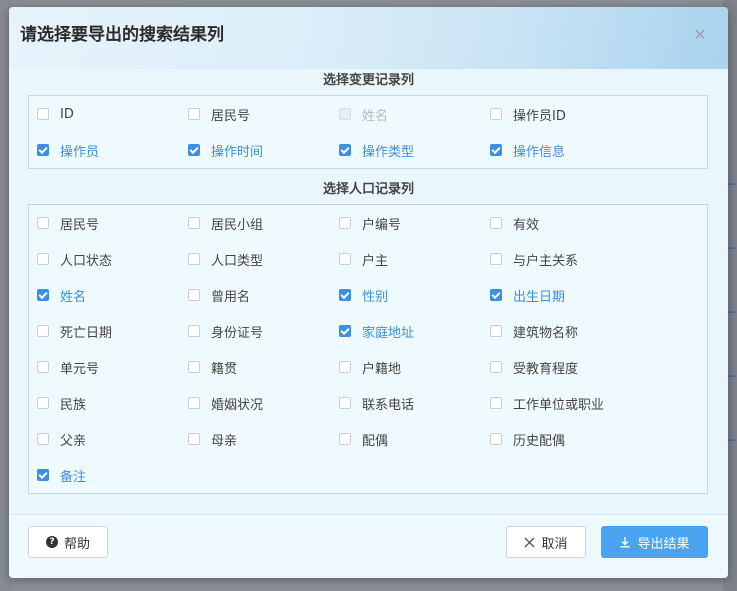  What do you see at coordinates (68, 542) in the screenshot?
I see `help-button: ? 帮助` at bounding box center [68, 542].